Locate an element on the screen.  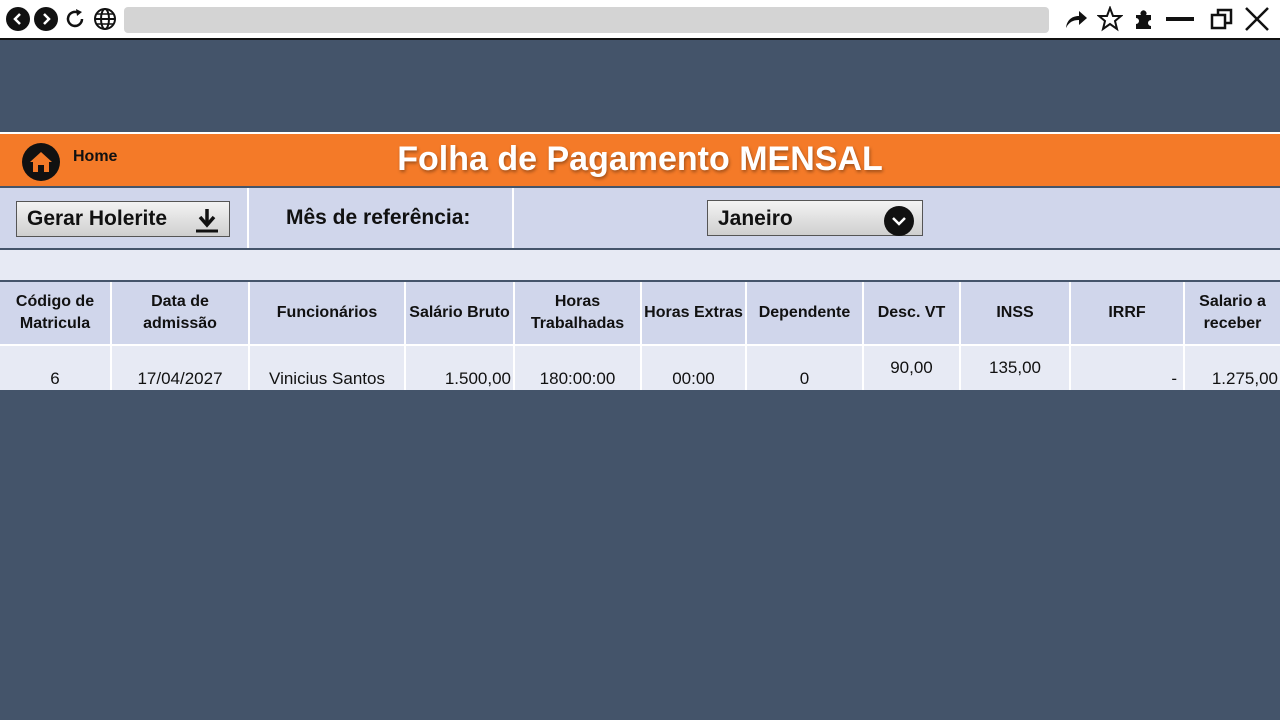
header-funcionarios: Funcionários is located at coordinates (327, 313).